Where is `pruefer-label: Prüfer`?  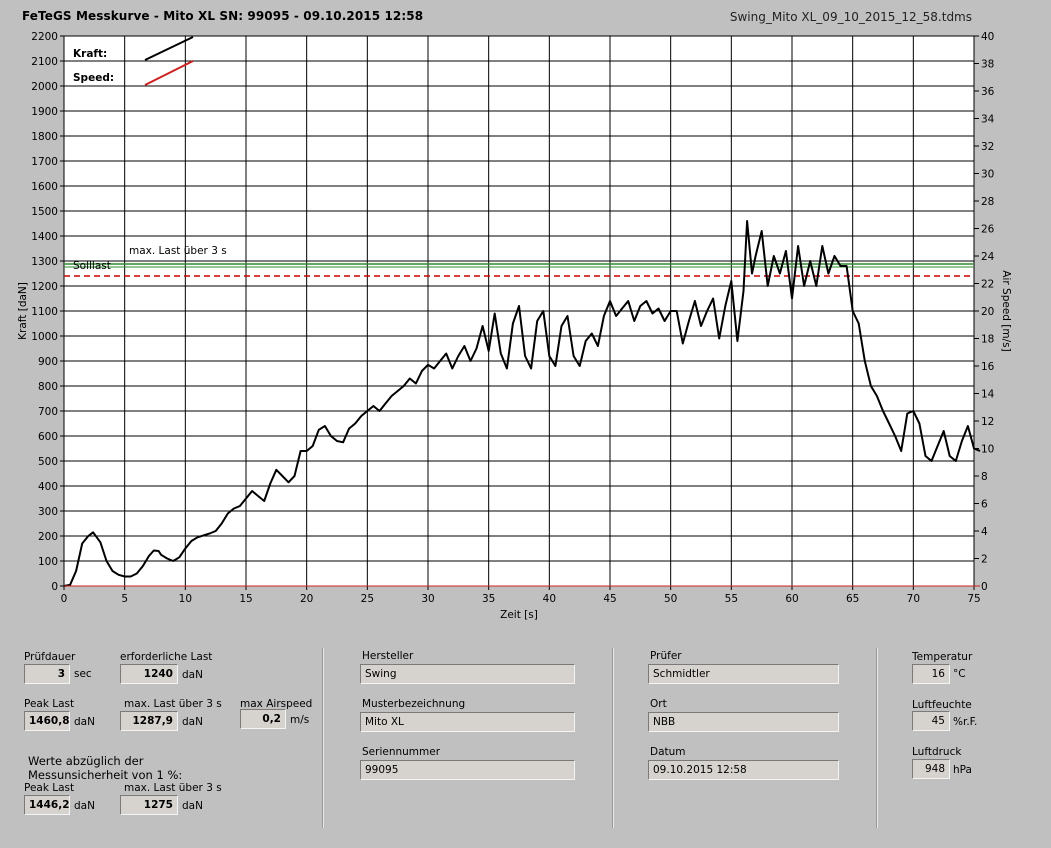
pruefer-label: Prüfer is located at coordinates (666, 656).